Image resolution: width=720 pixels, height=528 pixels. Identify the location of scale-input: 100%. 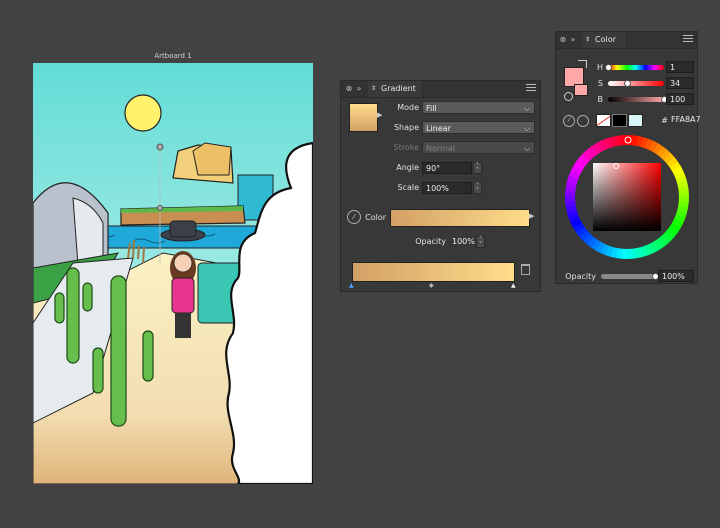
(447, 188).